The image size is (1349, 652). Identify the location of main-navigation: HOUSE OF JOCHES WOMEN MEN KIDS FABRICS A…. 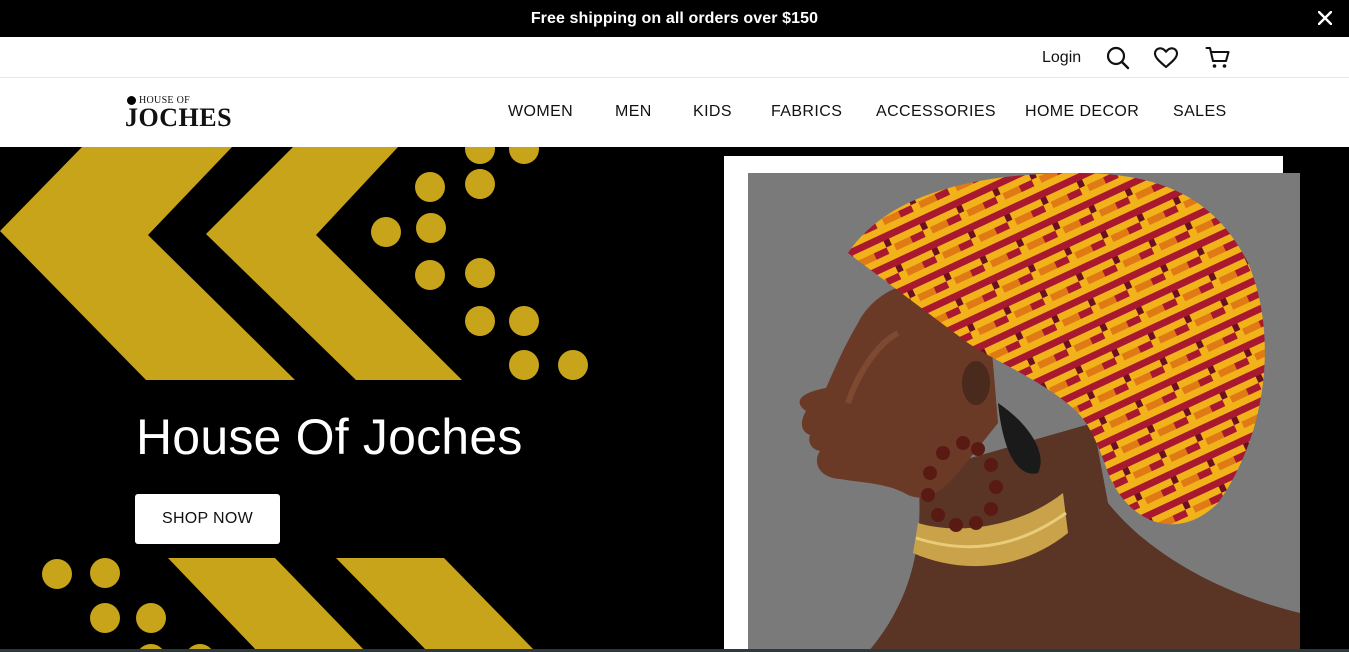
(674, 112).